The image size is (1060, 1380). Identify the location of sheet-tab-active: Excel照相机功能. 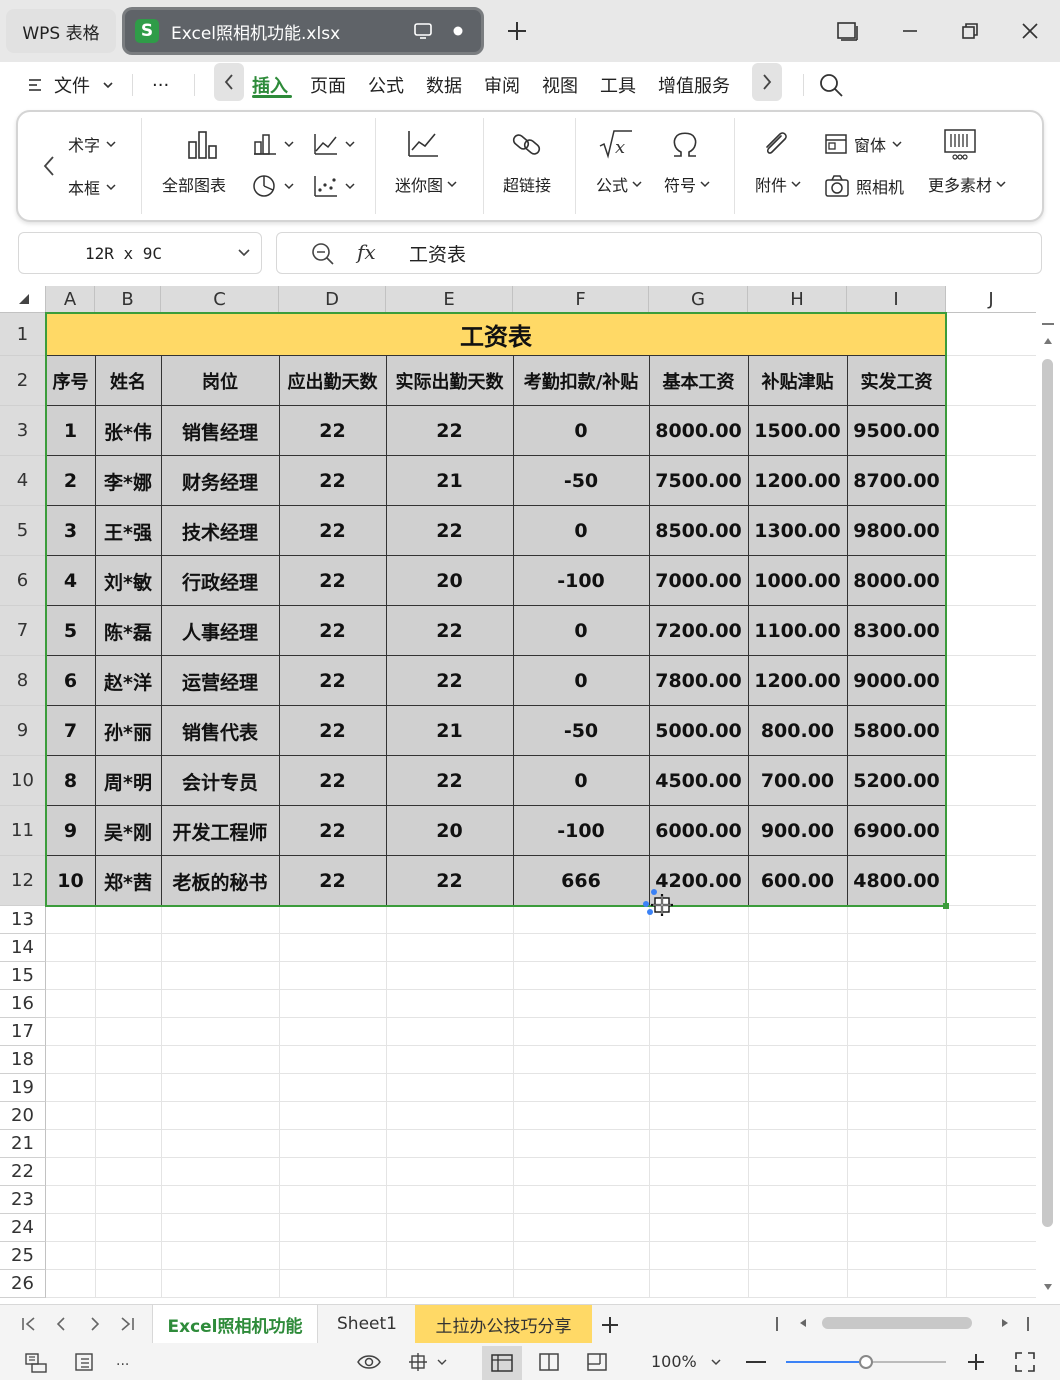
(235, 1324).